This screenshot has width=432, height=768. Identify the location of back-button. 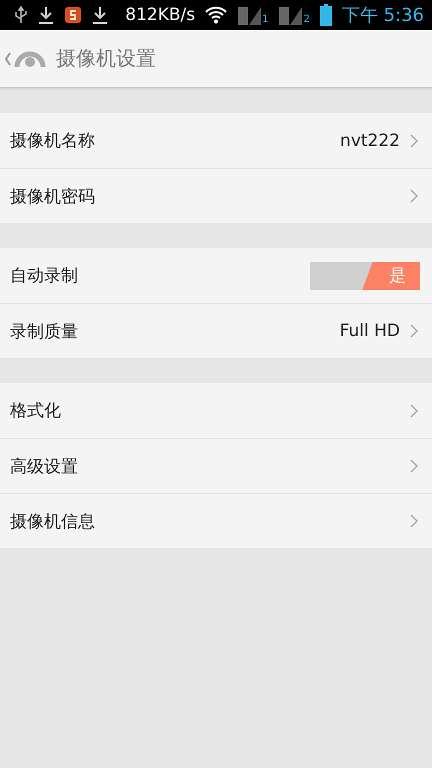
(25, 58).